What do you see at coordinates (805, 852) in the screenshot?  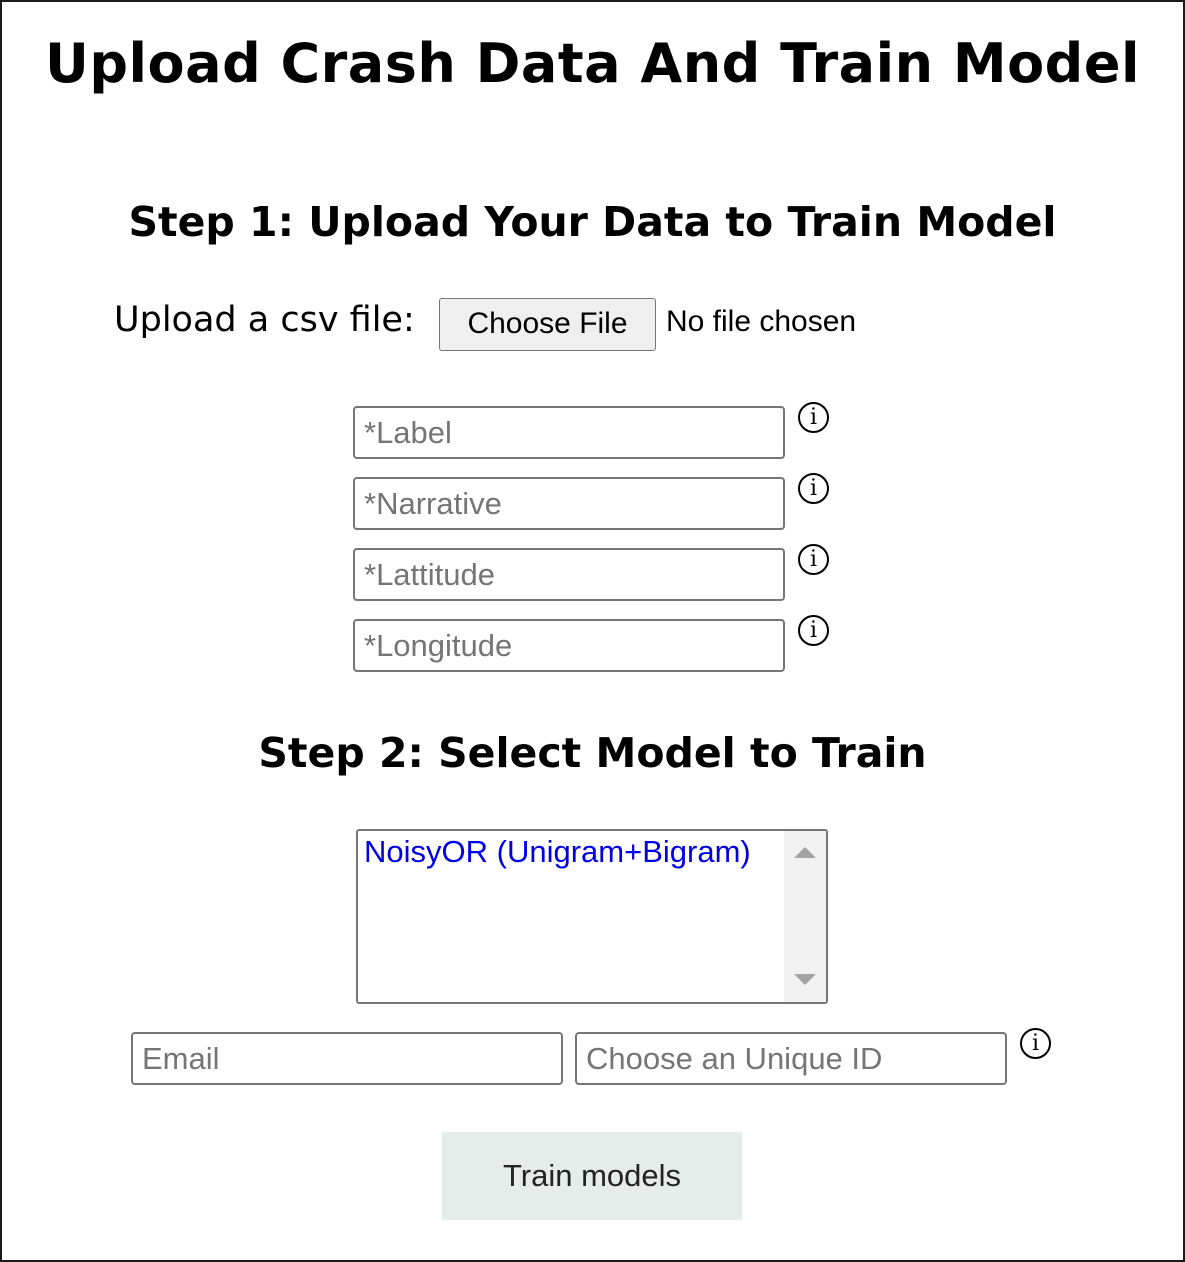 I see `scroll-up-arrow-icon` at bounding box center [805, 852].